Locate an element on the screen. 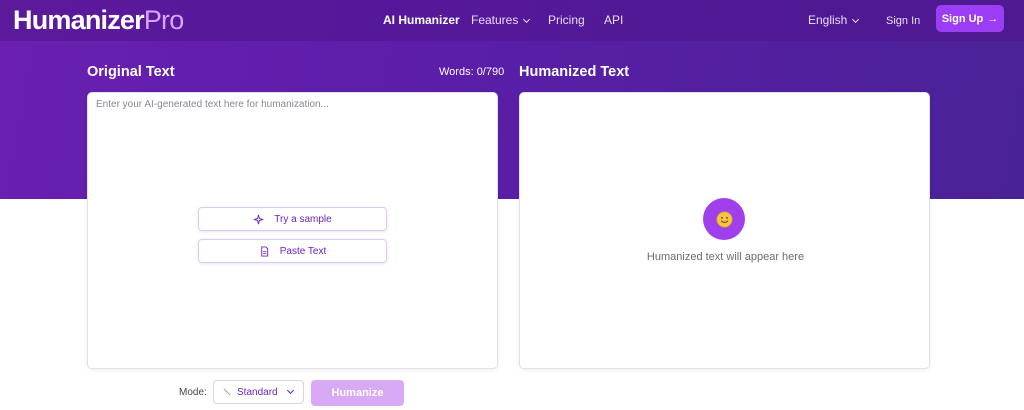  mode-value: Standard is located at coordinates (257, 392).